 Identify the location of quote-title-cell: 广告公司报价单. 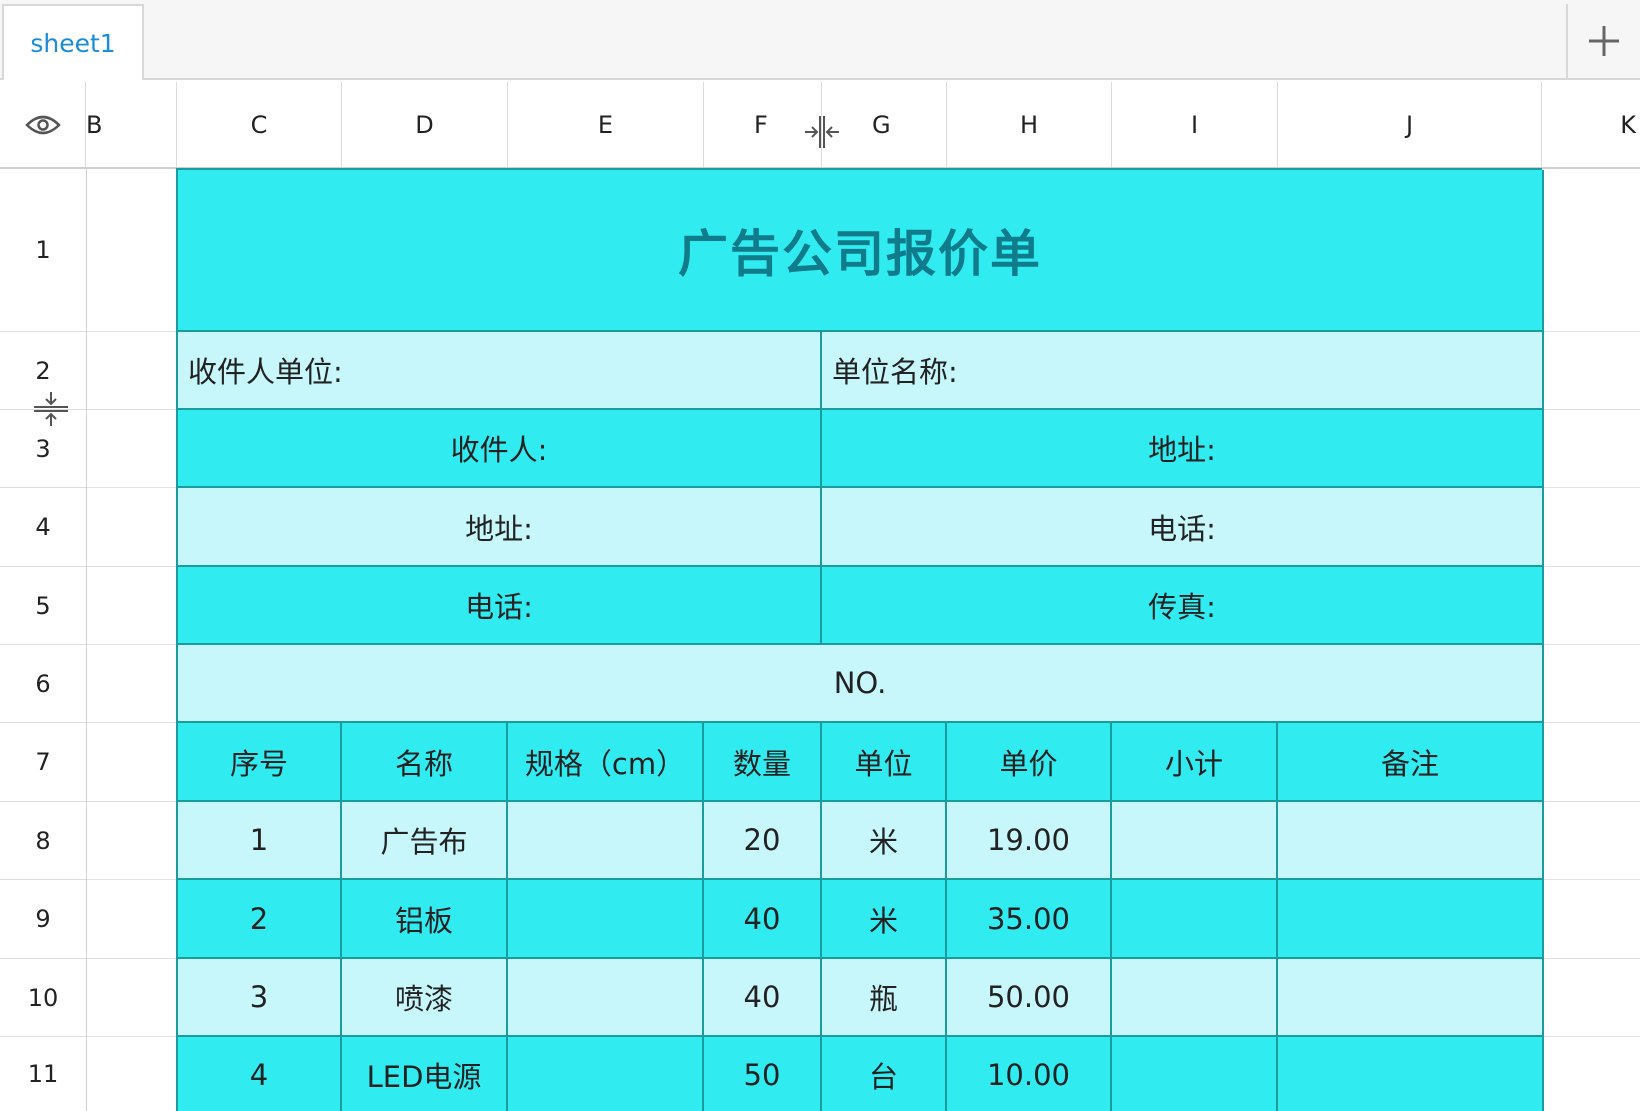
(861, 251).